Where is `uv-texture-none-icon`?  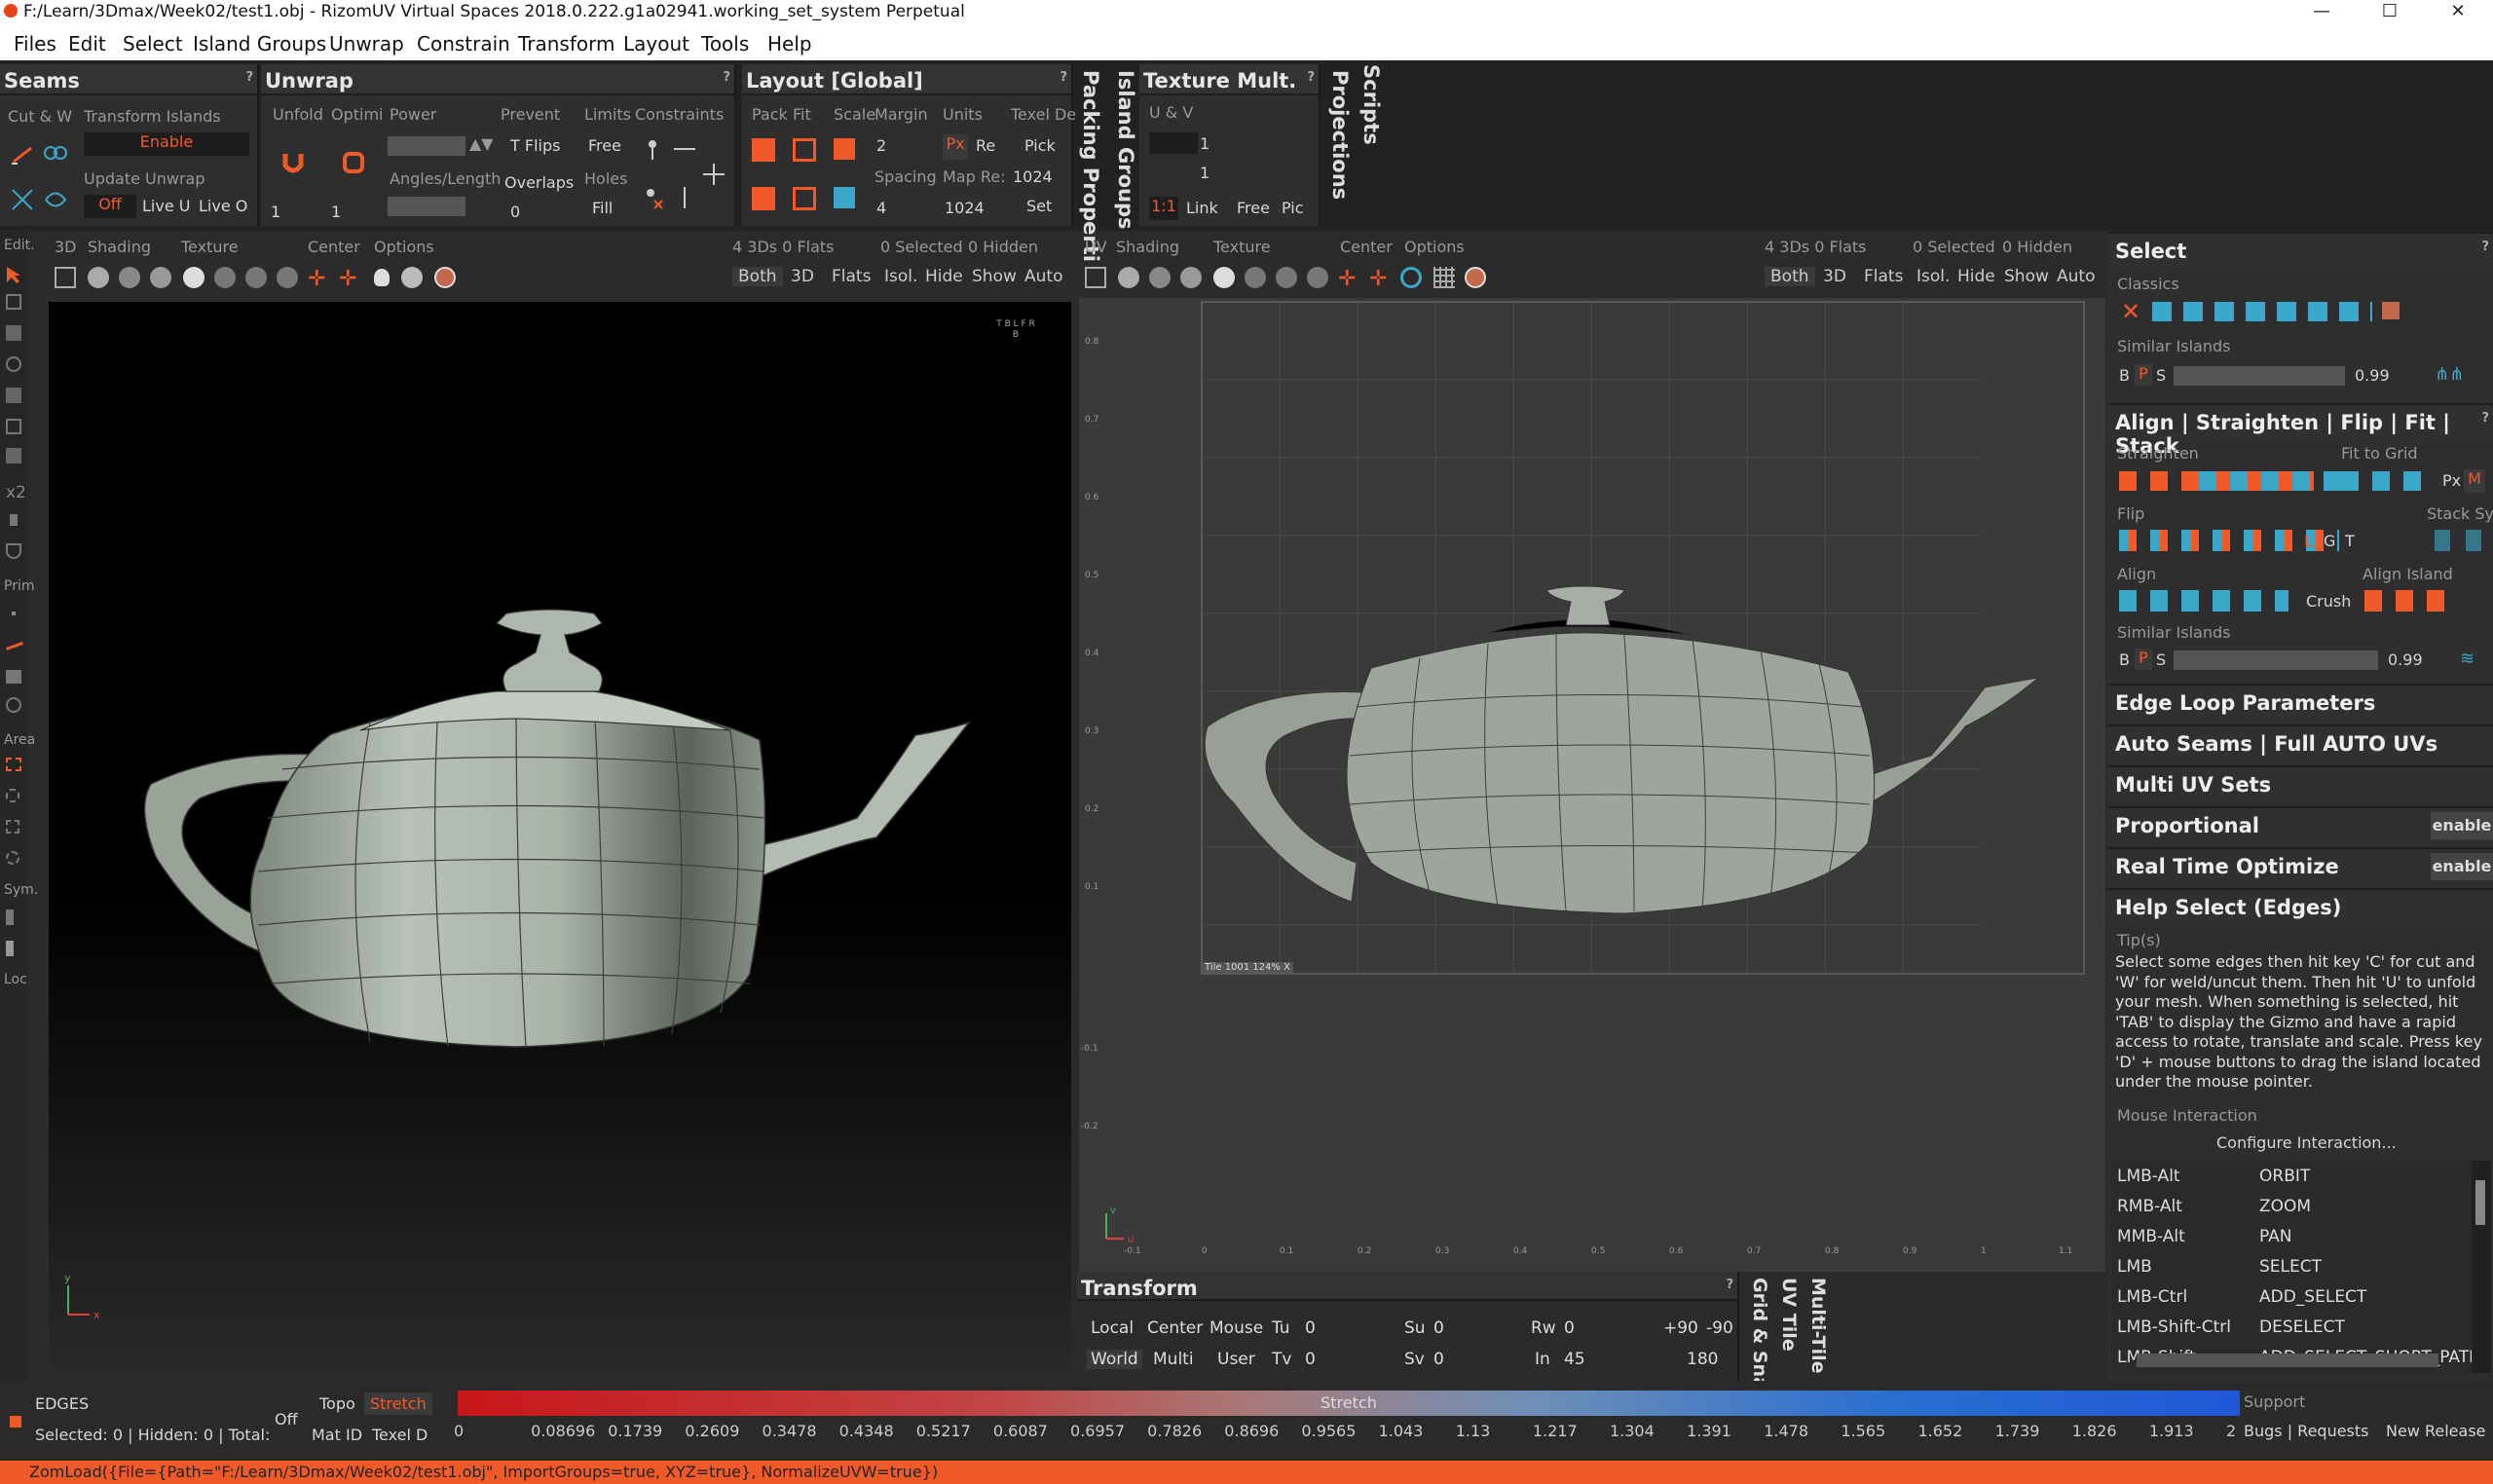
uv-texture-none-icon is located at coordinates (1224, 277).